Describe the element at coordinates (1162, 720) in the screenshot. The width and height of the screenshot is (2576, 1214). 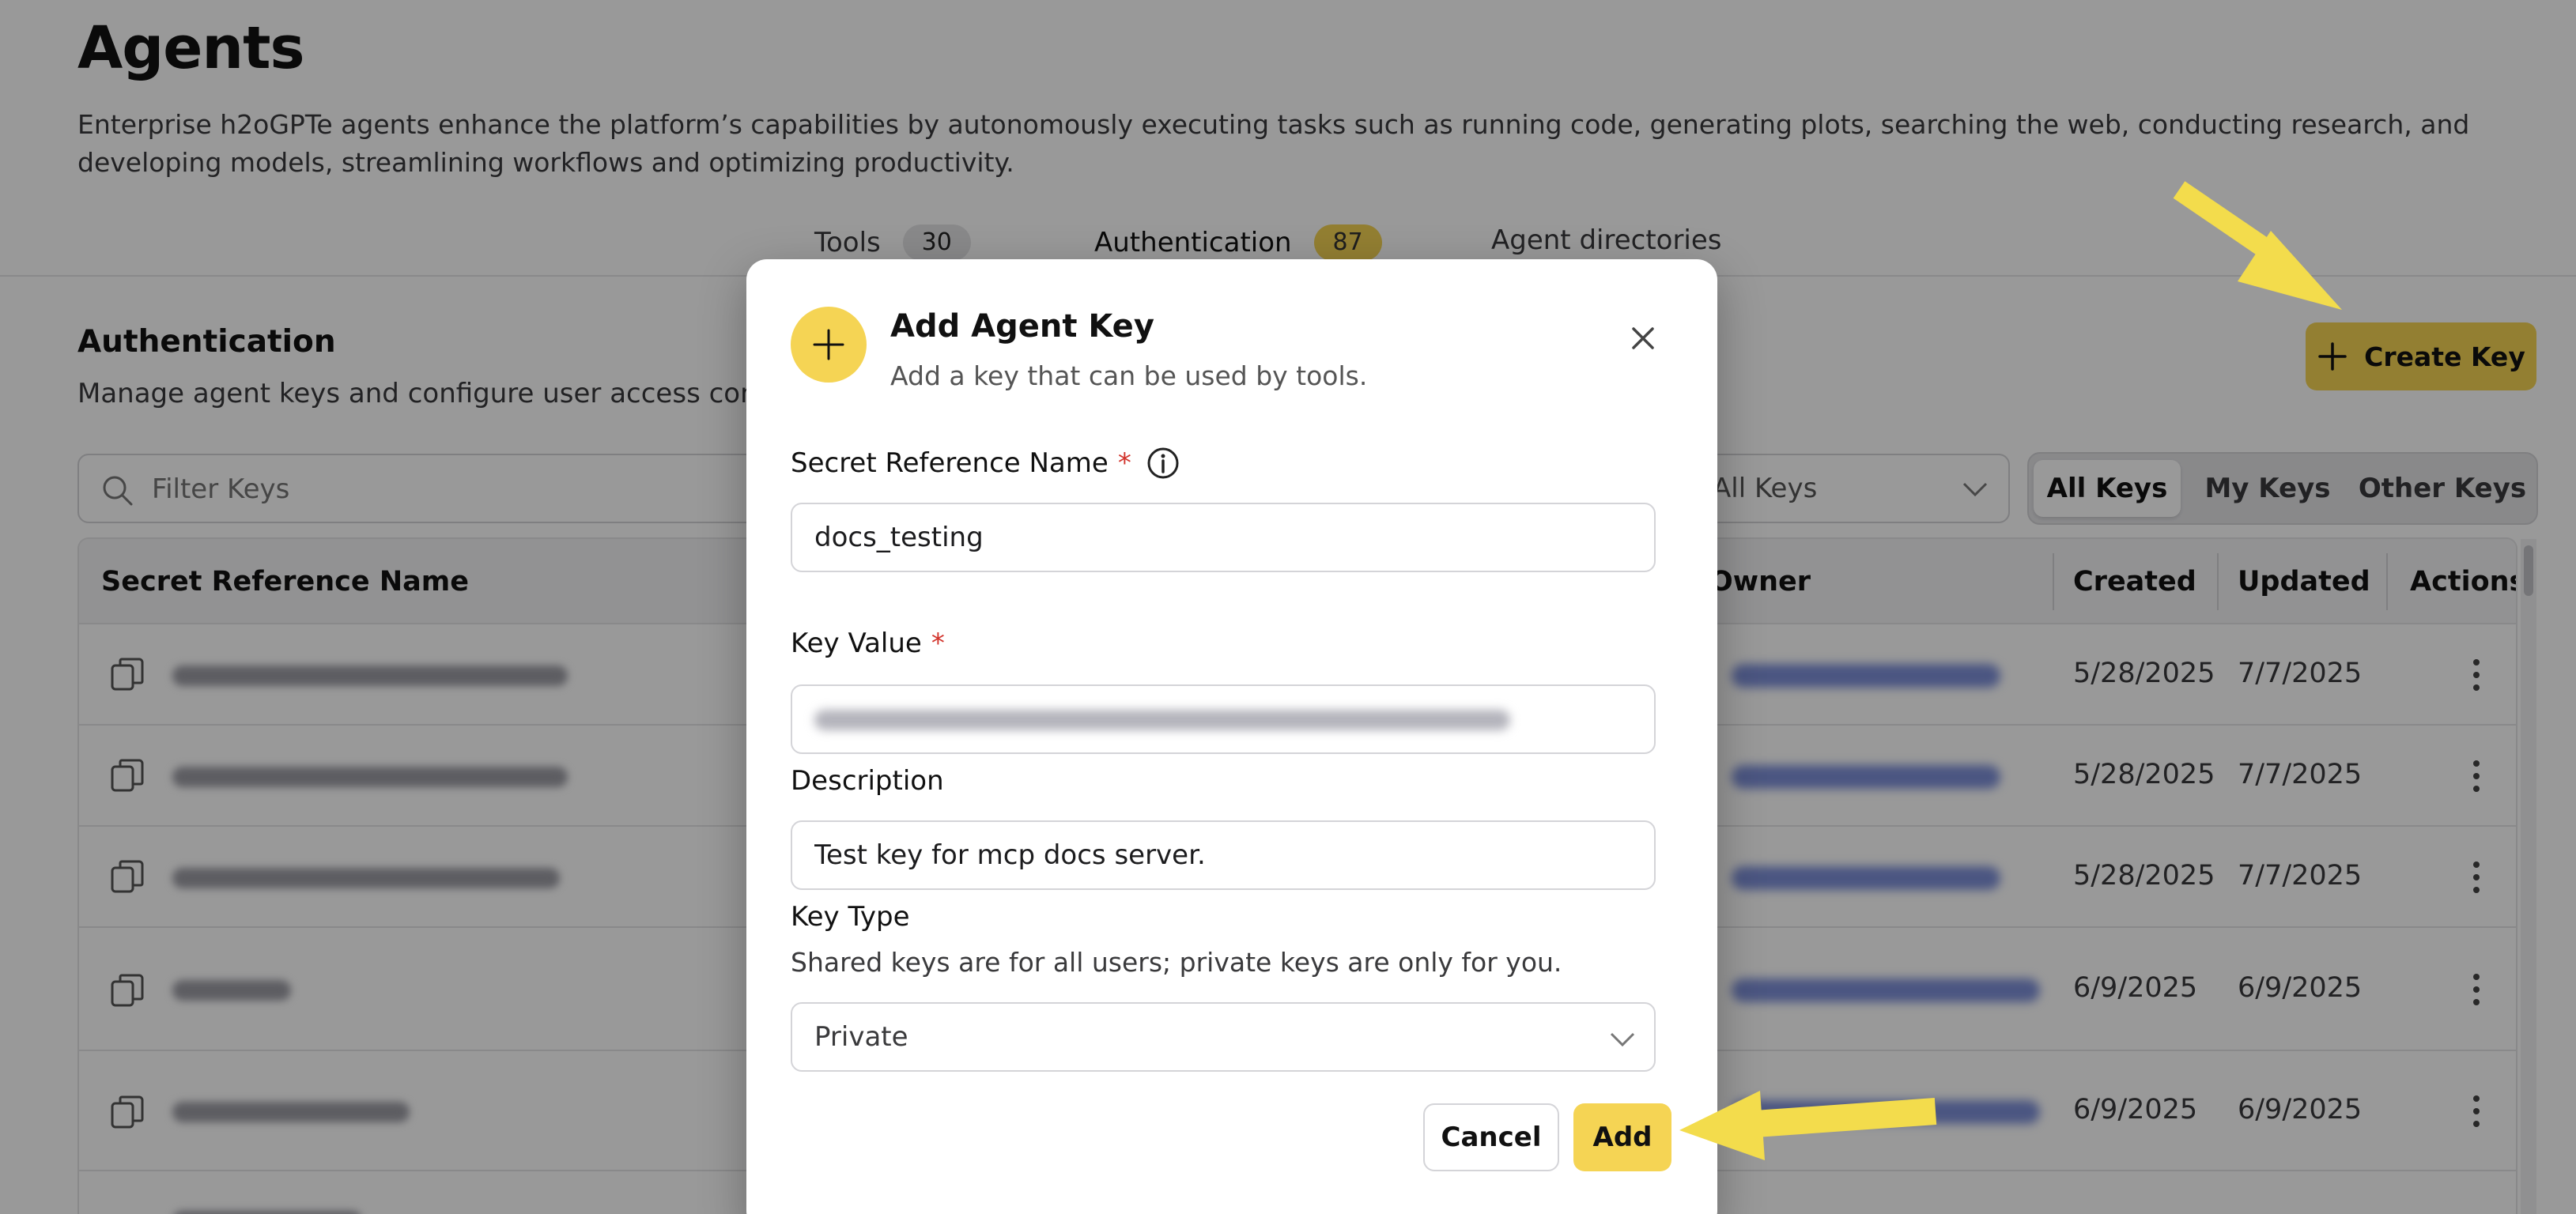
I see `masked-key-value` at that location.